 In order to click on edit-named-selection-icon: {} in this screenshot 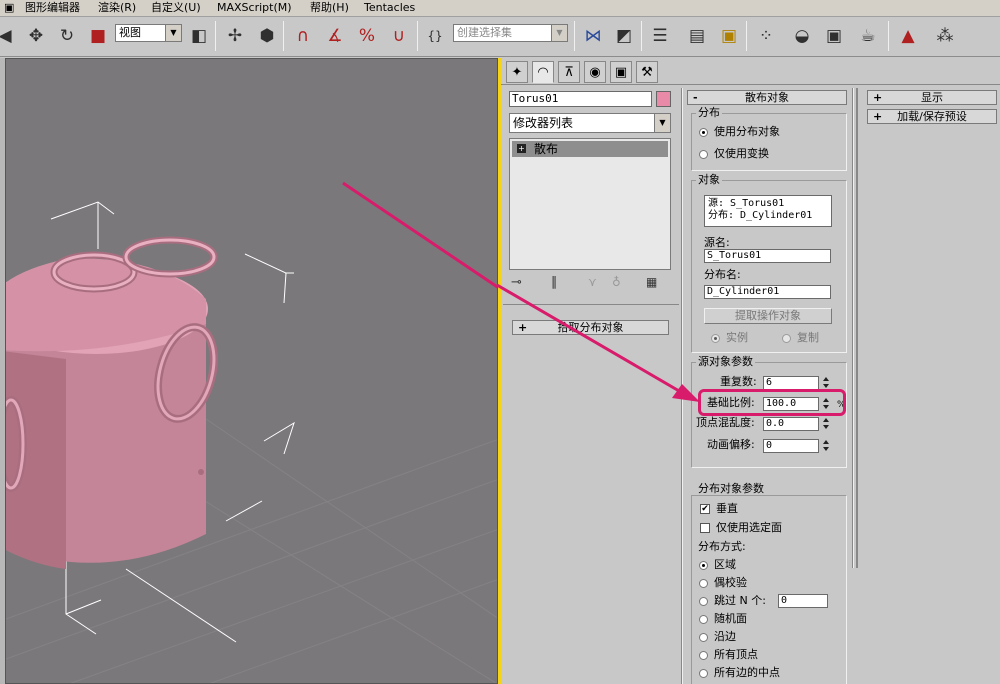, I will do `click(435, 36)`.